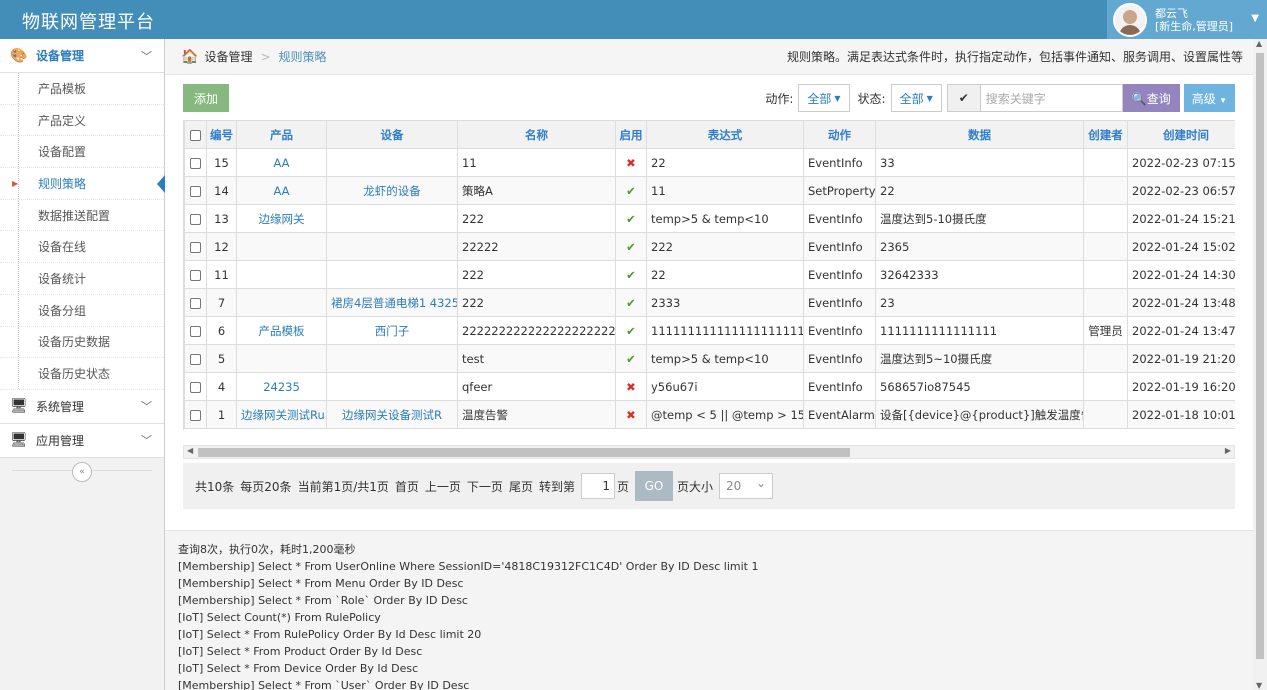 The image size is (1267, 690). Describe the element at coordinates (82, 374) in the screenshot. I see `sidebar-item-device-history-status: 设备历史状态` at that location.